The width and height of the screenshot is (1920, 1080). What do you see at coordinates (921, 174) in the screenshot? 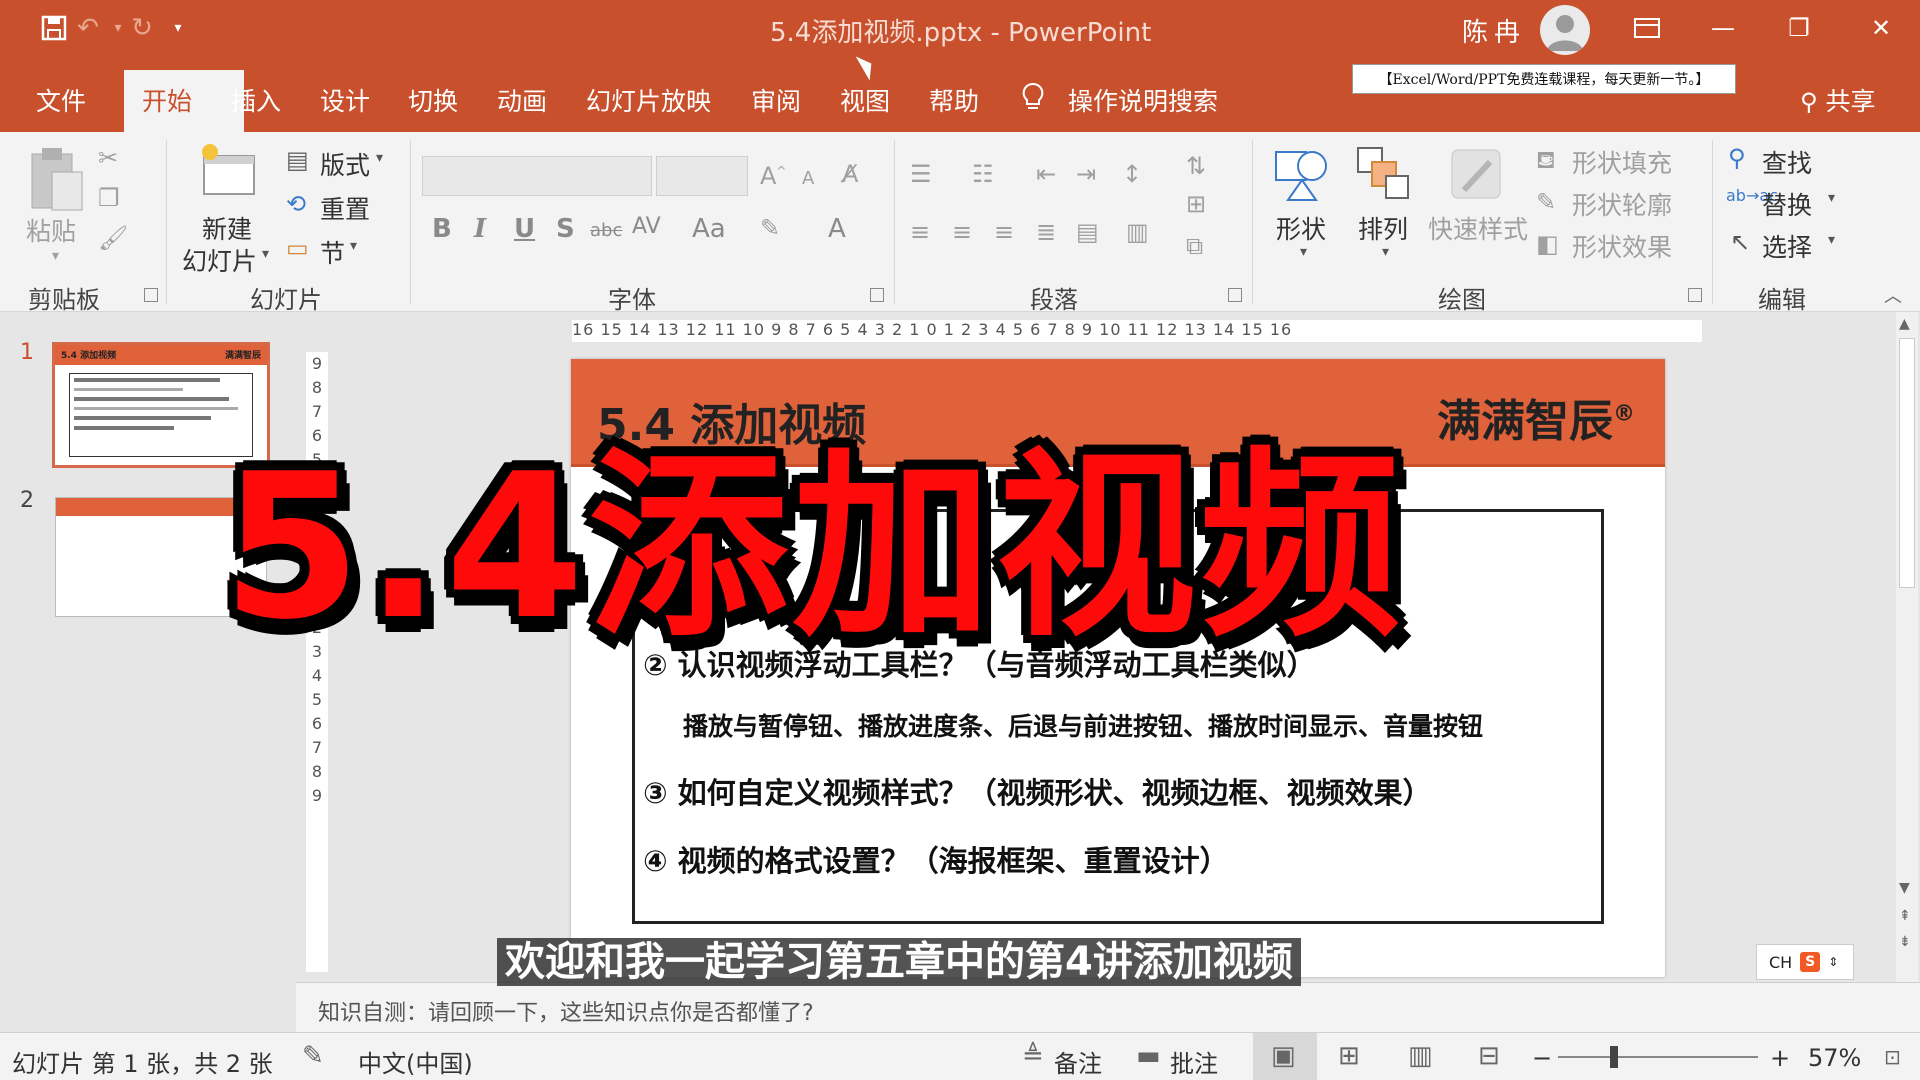
I see `bullets-icon: ☰` at bounding box center [921, 174].